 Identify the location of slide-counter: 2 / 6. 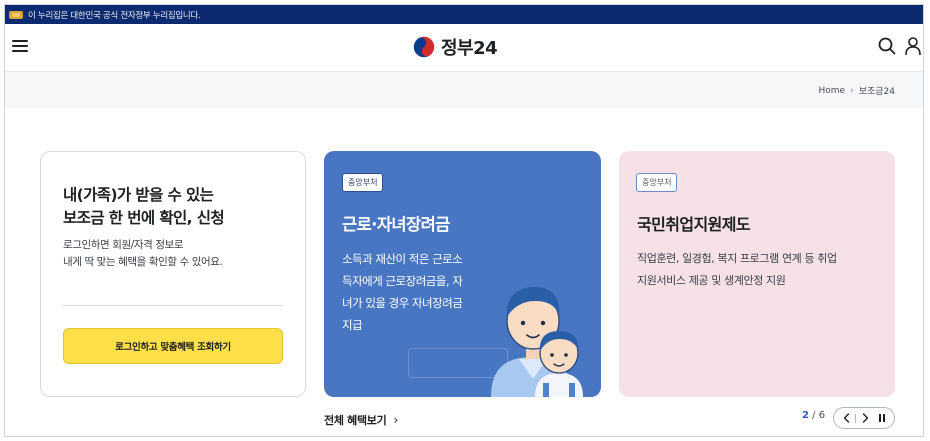
(813, 415).